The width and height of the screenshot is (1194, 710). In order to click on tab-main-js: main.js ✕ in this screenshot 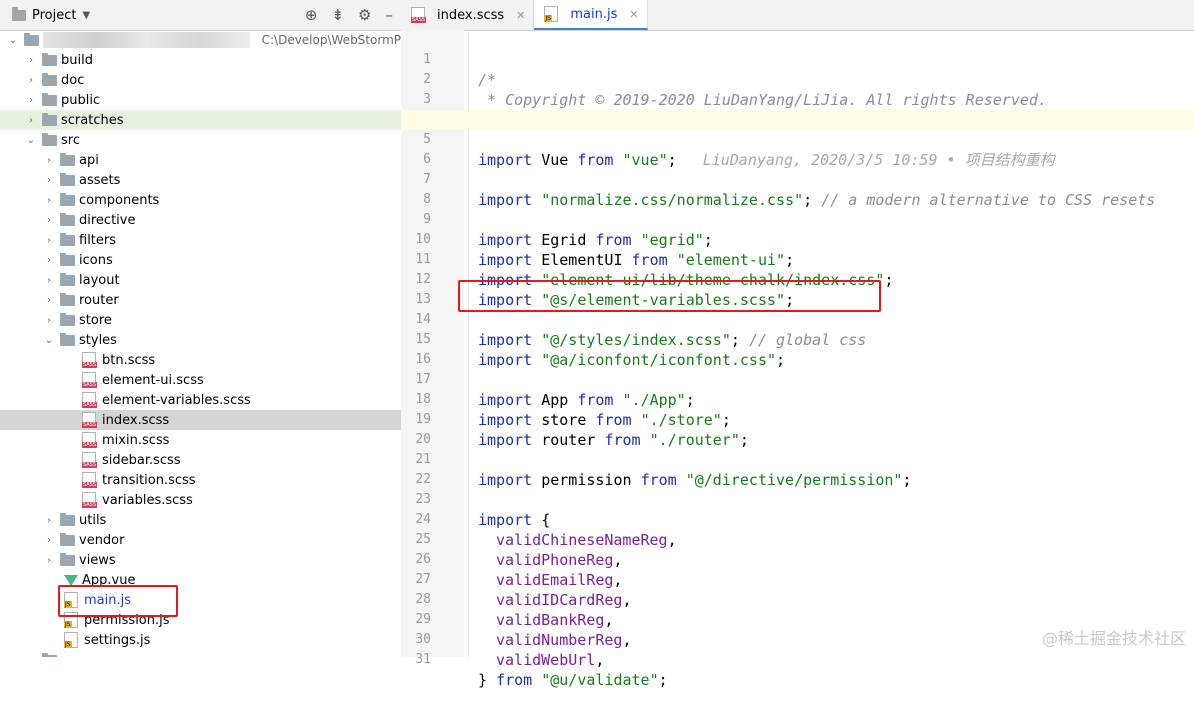, I will do `click(591, 15)`.